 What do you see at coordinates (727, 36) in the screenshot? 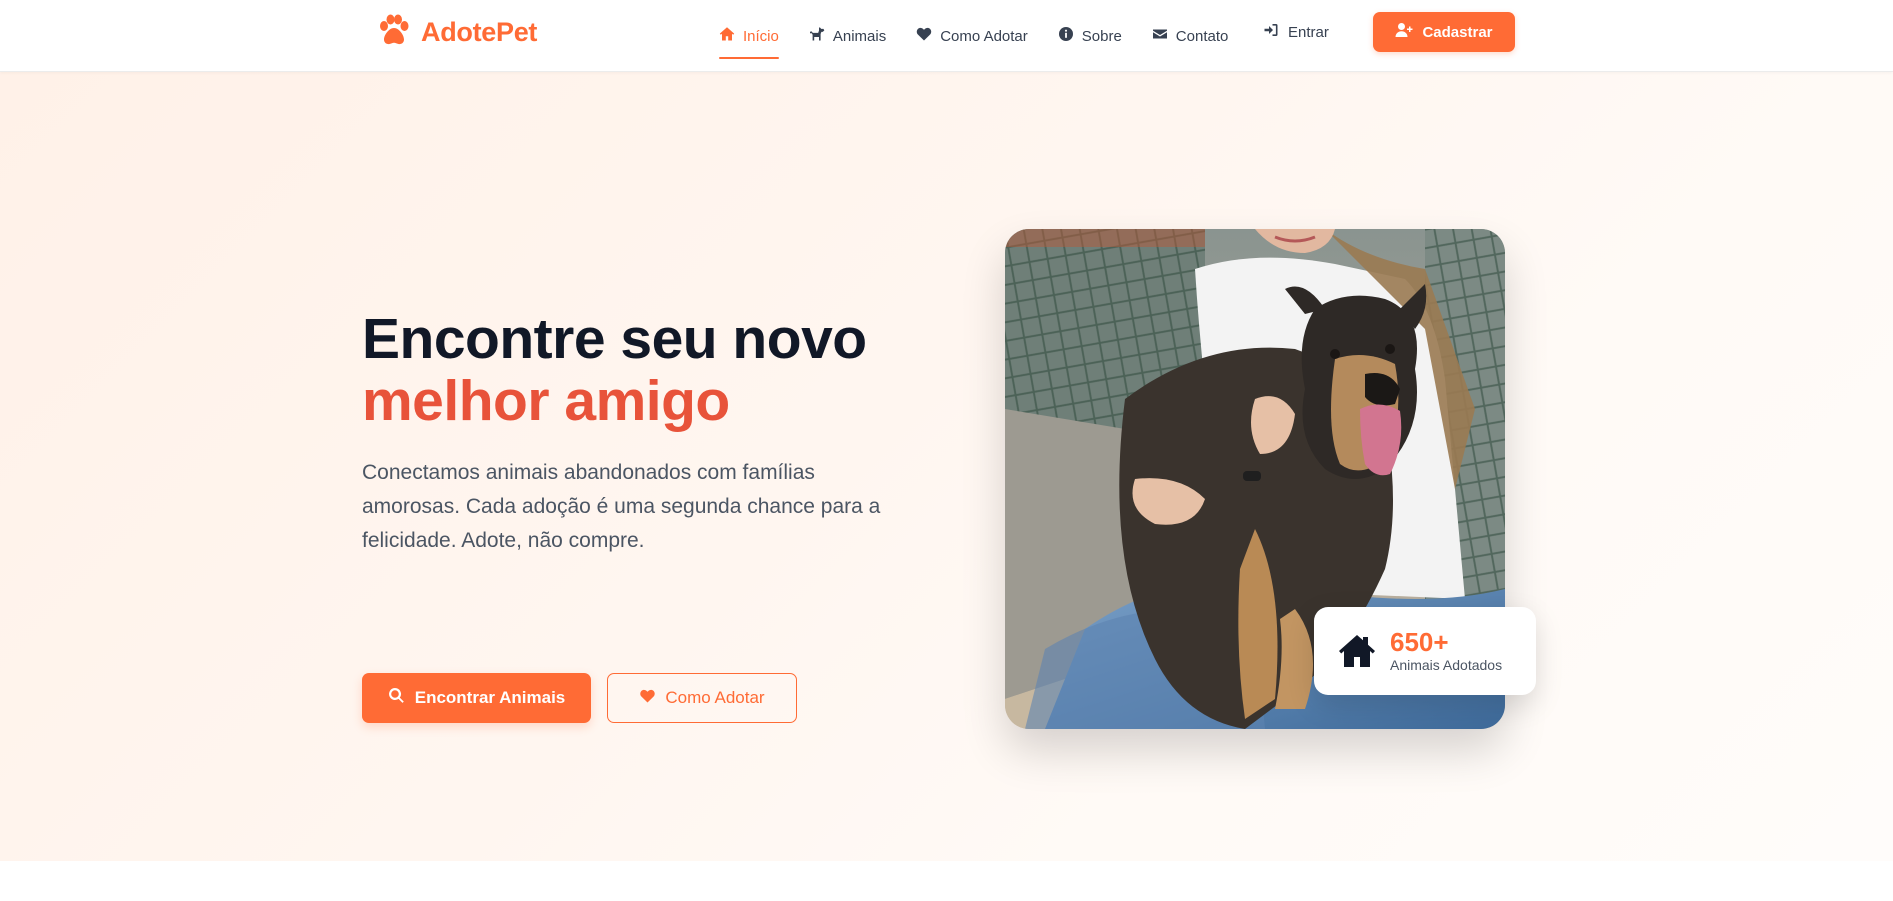
I see `home-icon` at bounding box center [727, 36].